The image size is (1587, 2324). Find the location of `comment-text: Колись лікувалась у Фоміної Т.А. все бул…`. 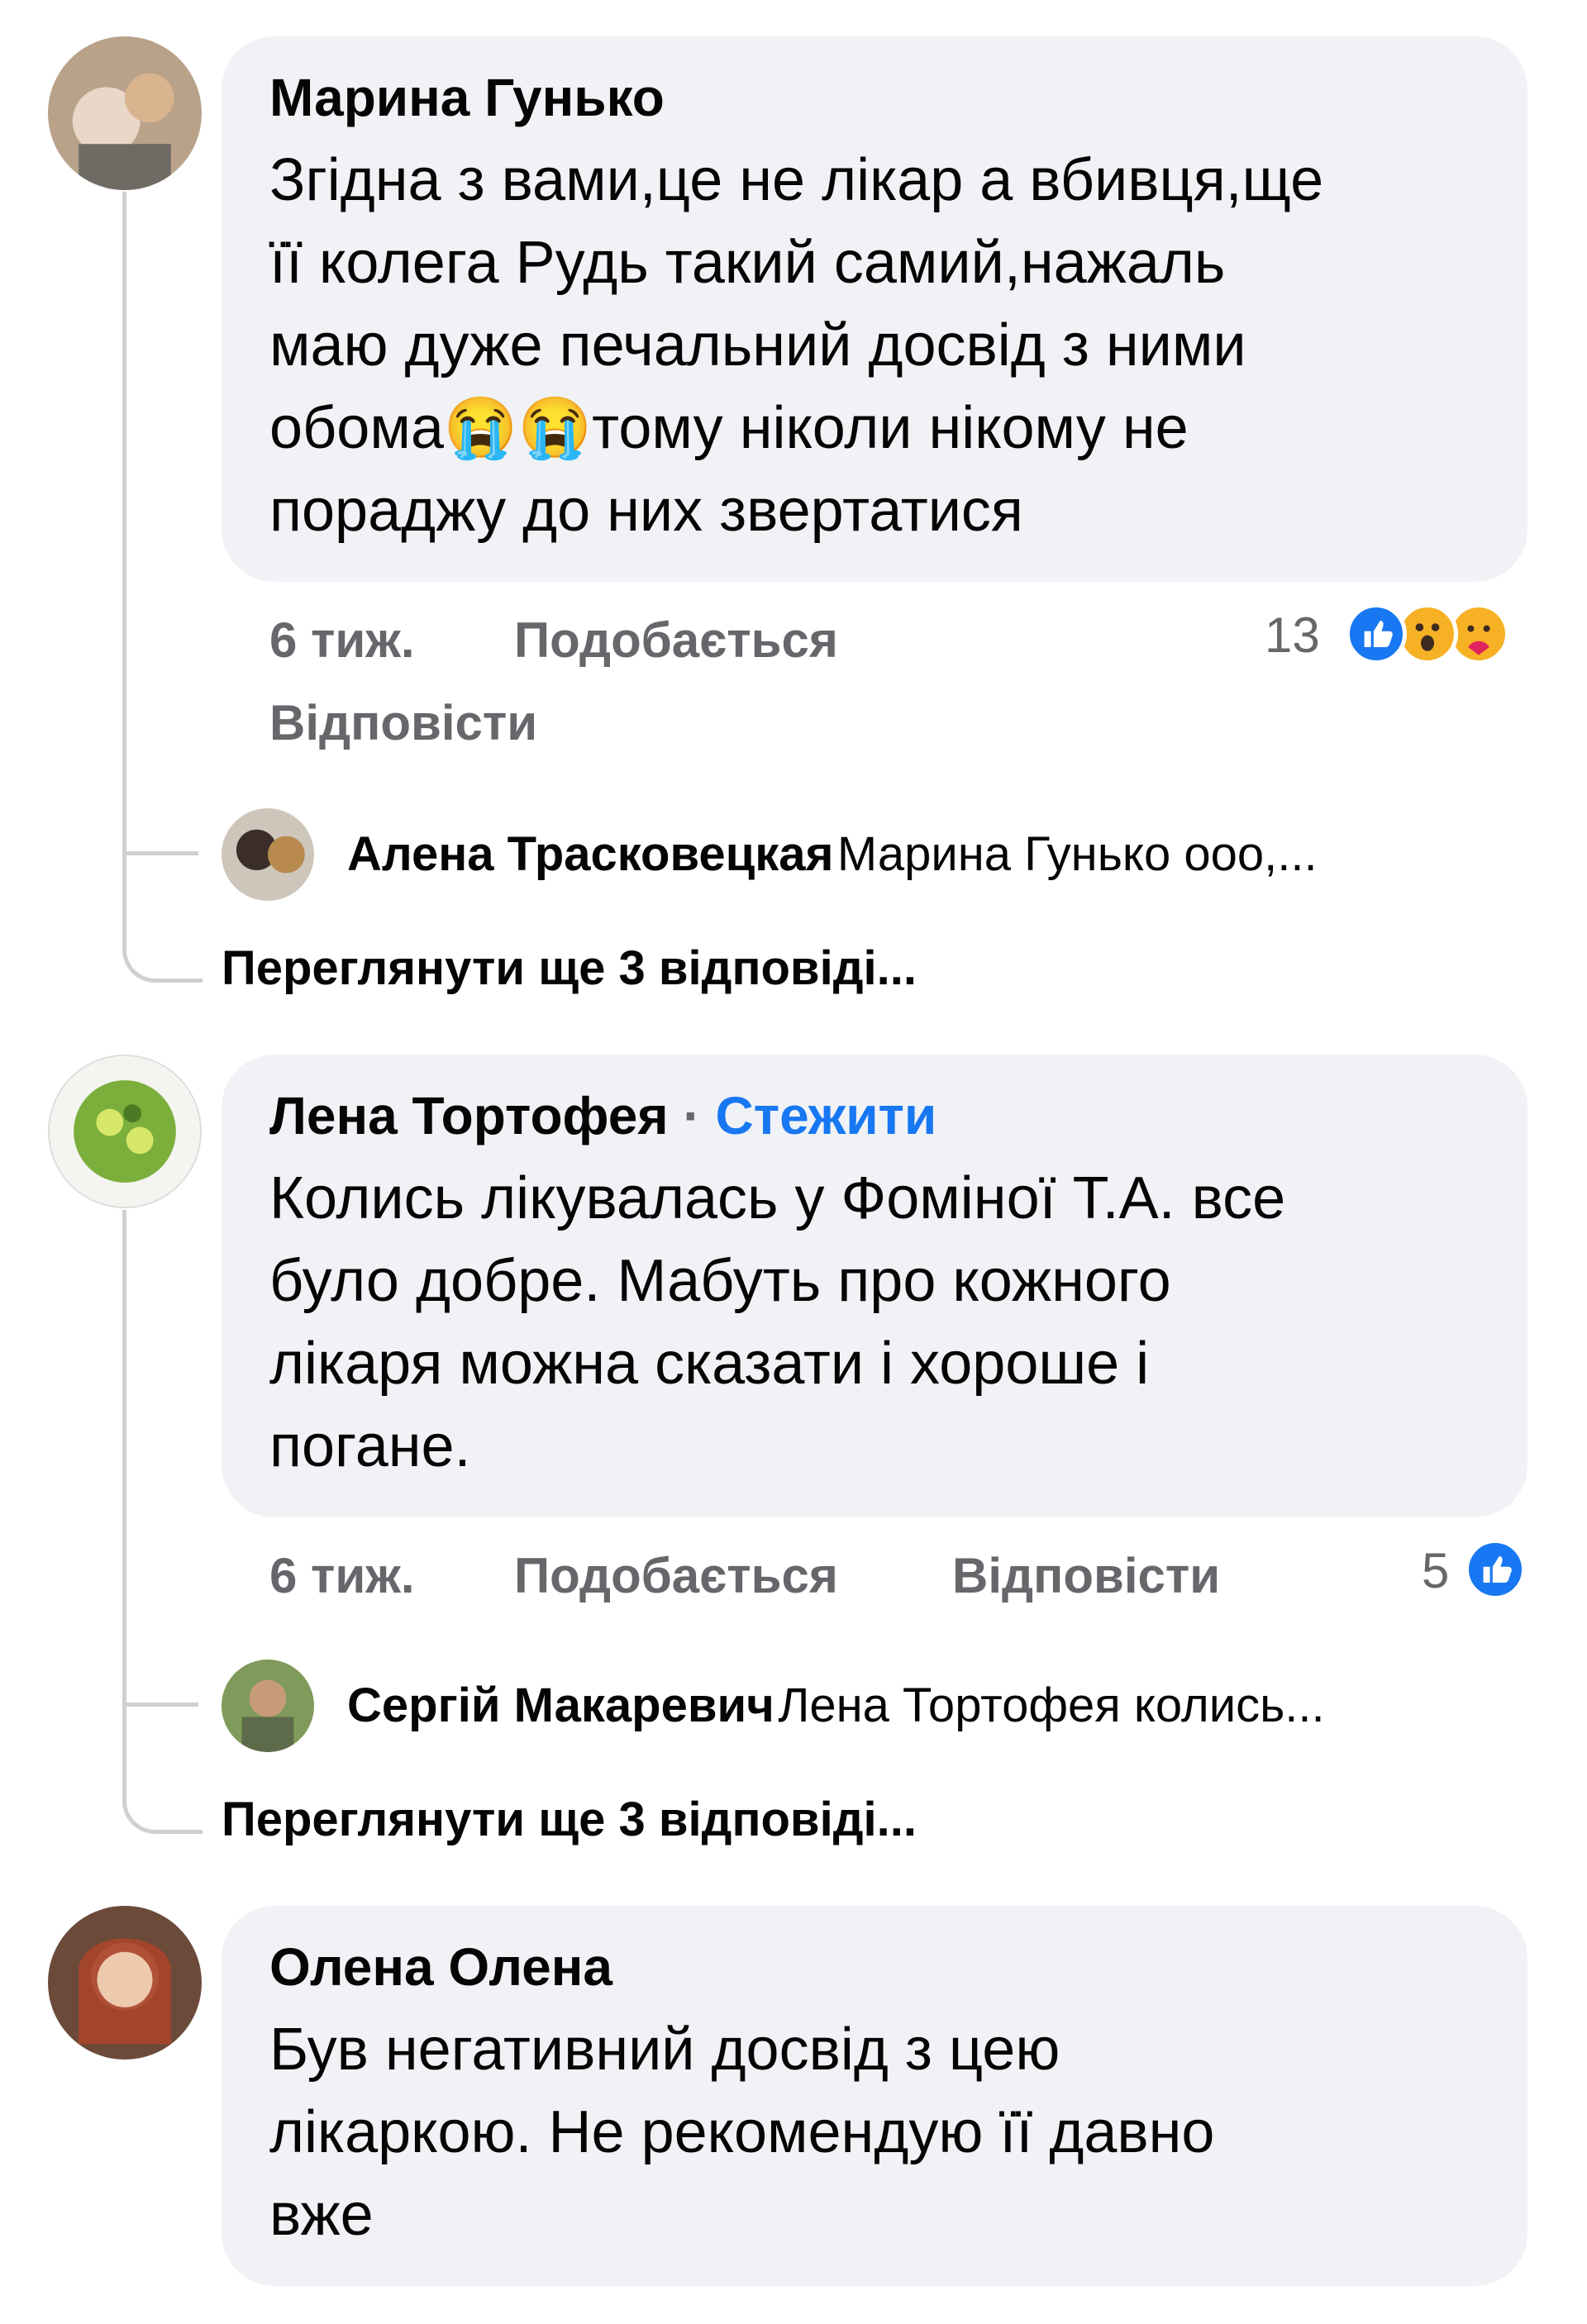

comment-text: Колись лікувалась у Фоміної Т.А. все бул… is located at coordinates (777, 1322).